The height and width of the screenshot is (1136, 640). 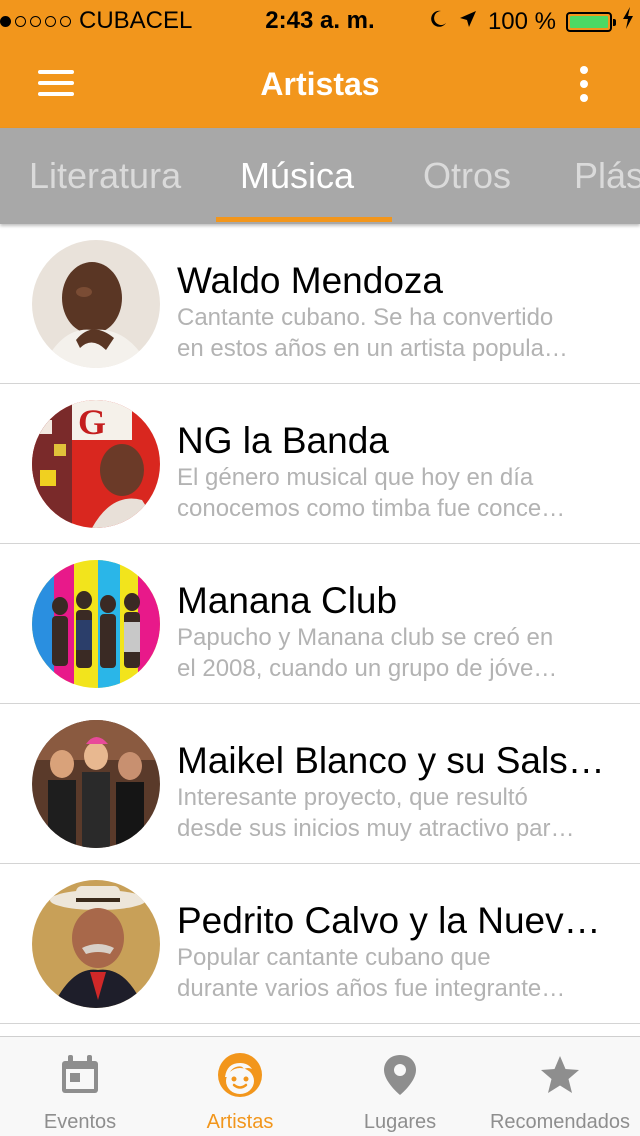 I want to click on nav-lugares: Lugares, so click(x=400, y=1086).